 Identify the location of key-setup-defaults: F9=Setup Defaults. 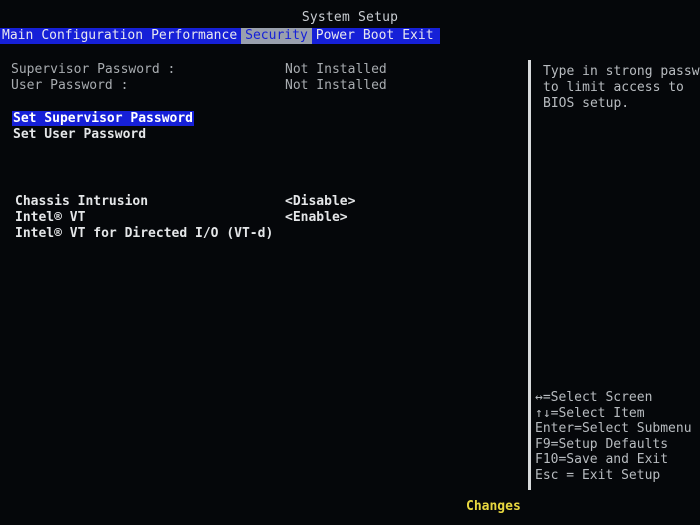
(602, 444).